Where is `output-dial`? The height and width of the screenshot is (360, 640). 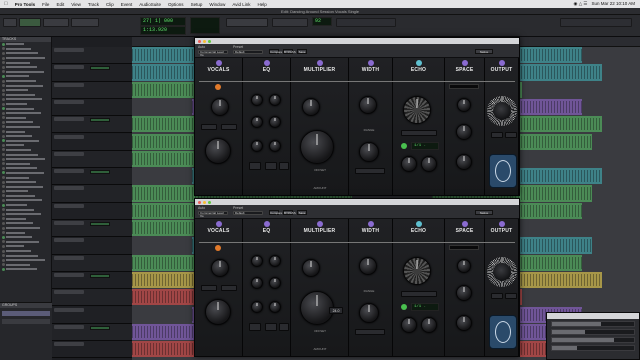 output-dial is located at coordinates (502, 272).